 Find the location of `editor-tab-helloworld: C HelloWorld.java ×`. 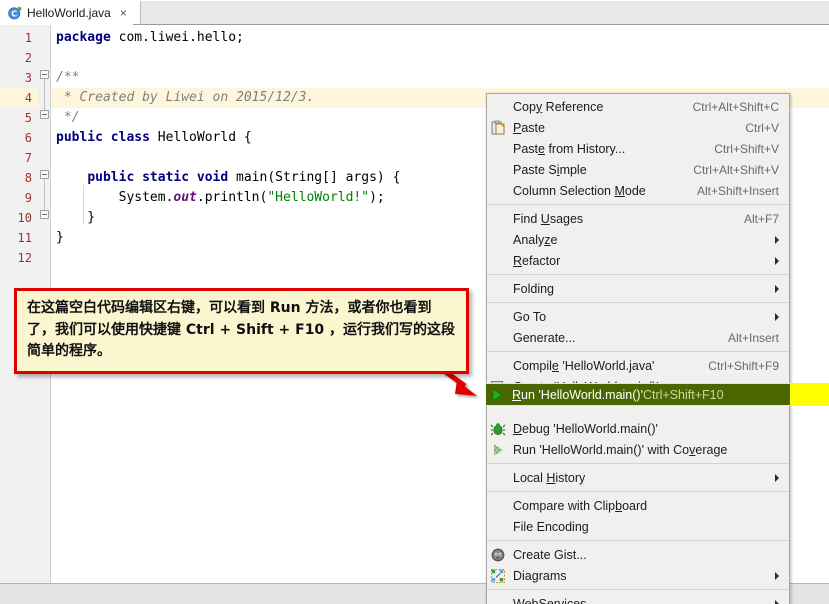

editor-tab-helloworld: C HelloWorld.java × is located at coordinates (66, 12).